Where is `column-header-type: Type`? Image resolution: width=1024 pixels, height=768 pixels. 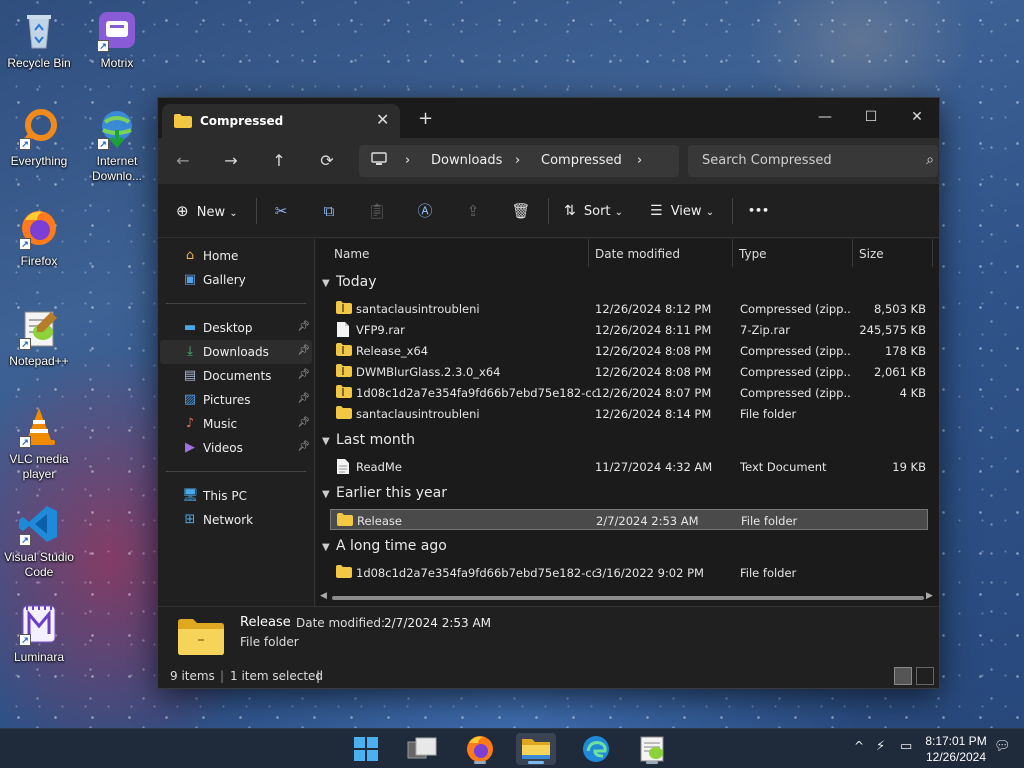 column-header-type: Type is located at coordinates (753, 254).